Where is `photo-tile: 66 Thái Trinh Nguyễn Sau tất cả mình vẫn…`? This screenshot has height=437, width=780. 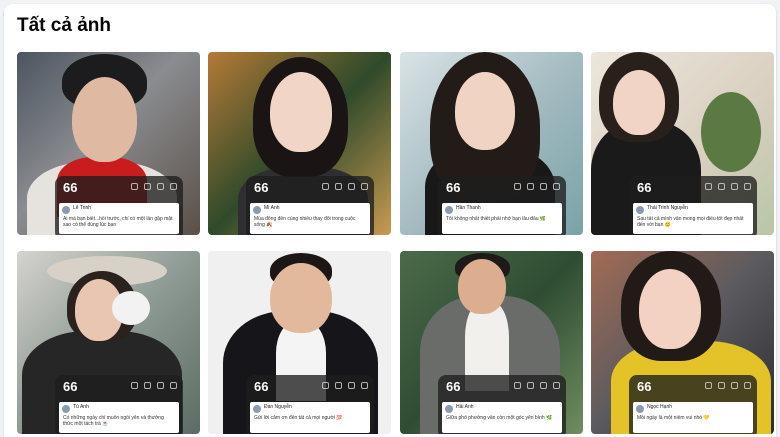
photo-tile: 66 Thái Trinh Nguyễn Sau tất cả mình vẫn… is located at coordinates (682, 143).